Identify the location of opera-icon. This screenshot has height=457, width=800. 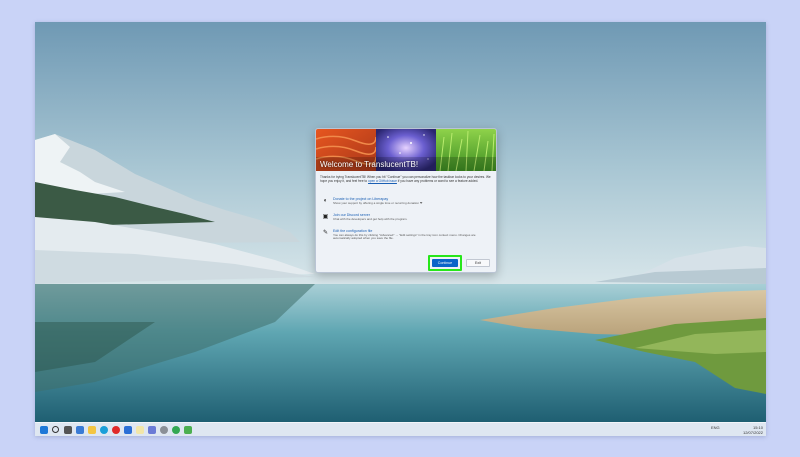
(116, 430).